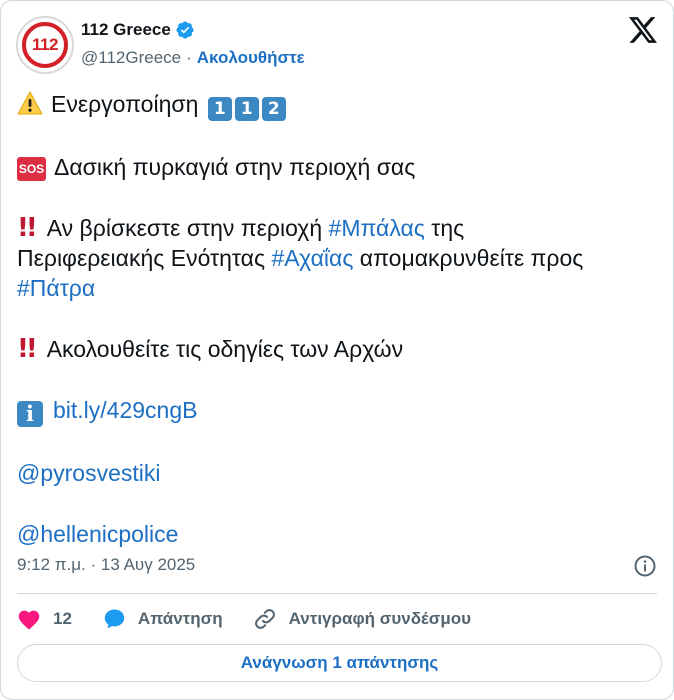 The height and width of the screenshot is (700, 674). Describe the element at coordinates (97, 534) in the screenshot. I see `mention-hellenicpolice: @hellenicpolice` at that location.